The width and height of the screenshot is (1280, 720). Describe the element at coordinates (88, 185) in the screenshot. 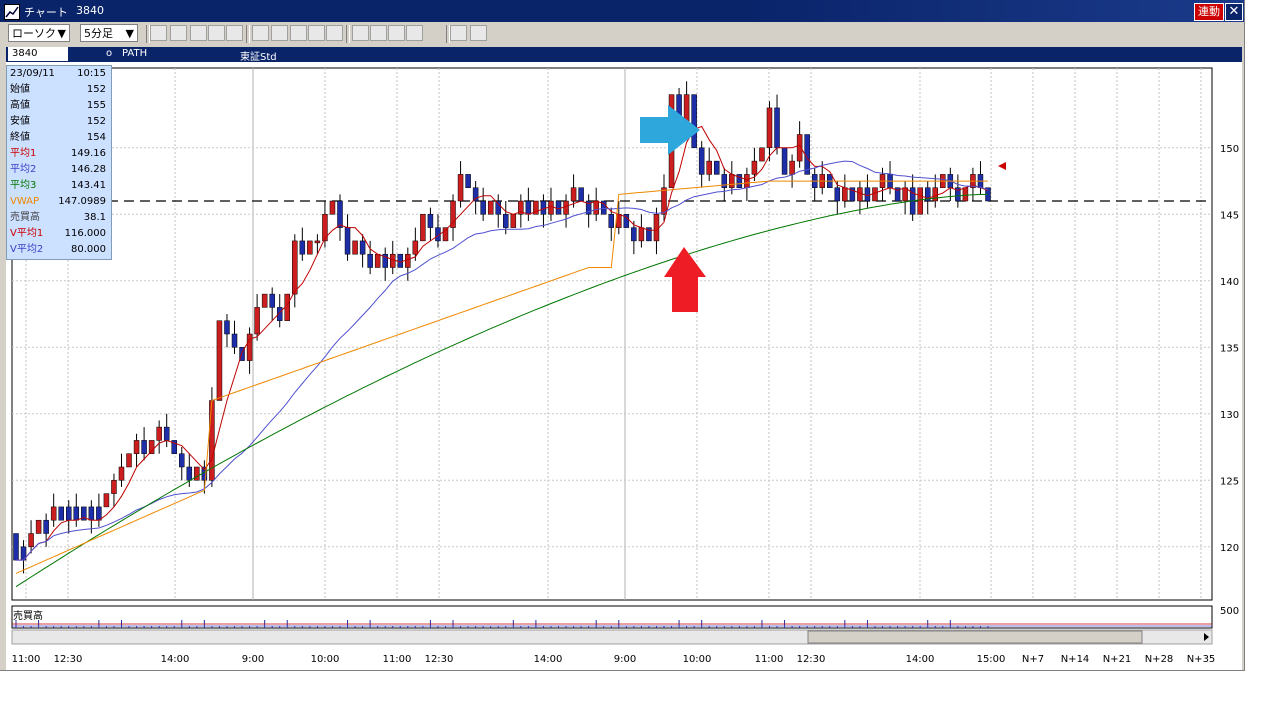

I see `datapanel-value: 143.41` at that location.